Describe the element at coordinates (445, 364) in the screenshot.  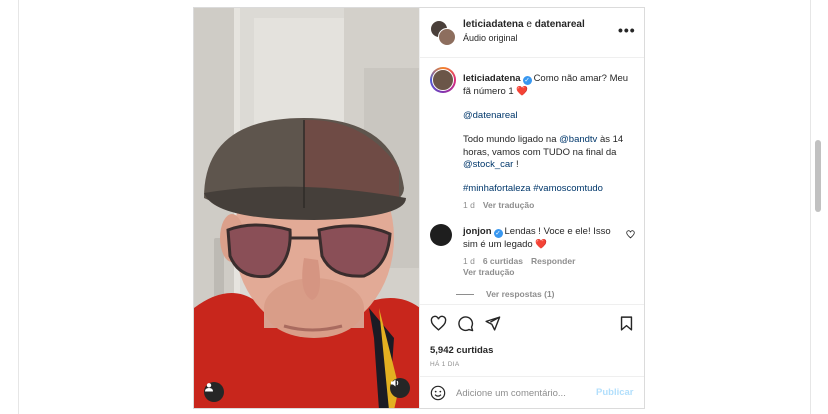
I see `post-timestamp: HÁ 1 DIA` at that location.